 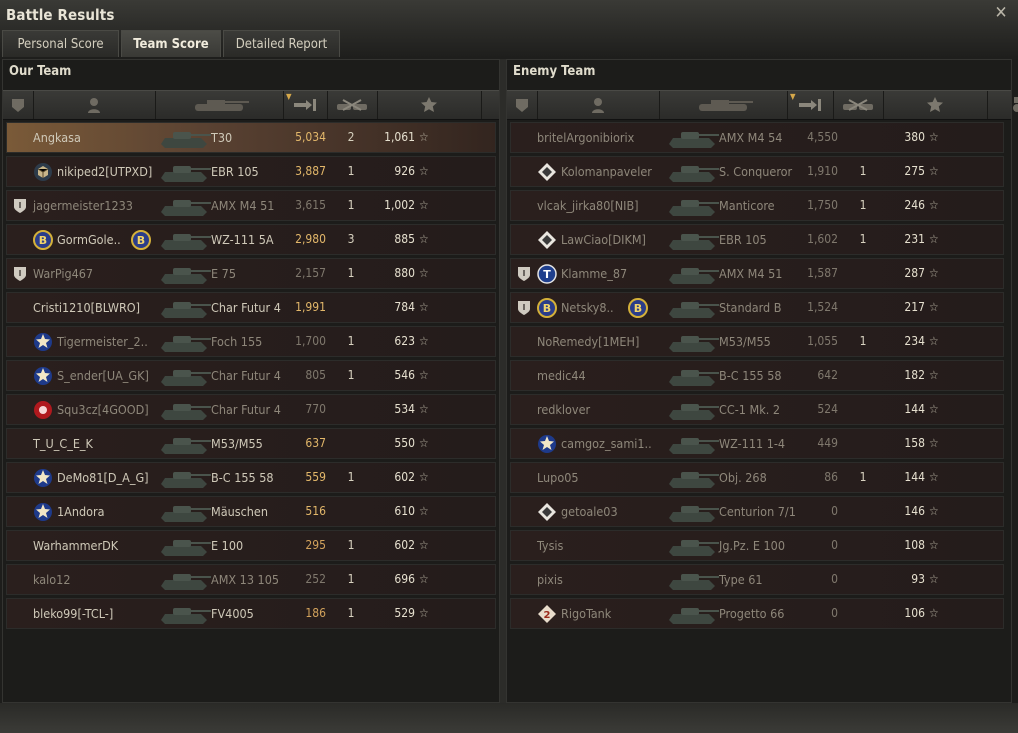 I want to click on player-row: camgoz_sami1.. WZ-111 1-4 449 158 ☆, so click(x=757, y=443).